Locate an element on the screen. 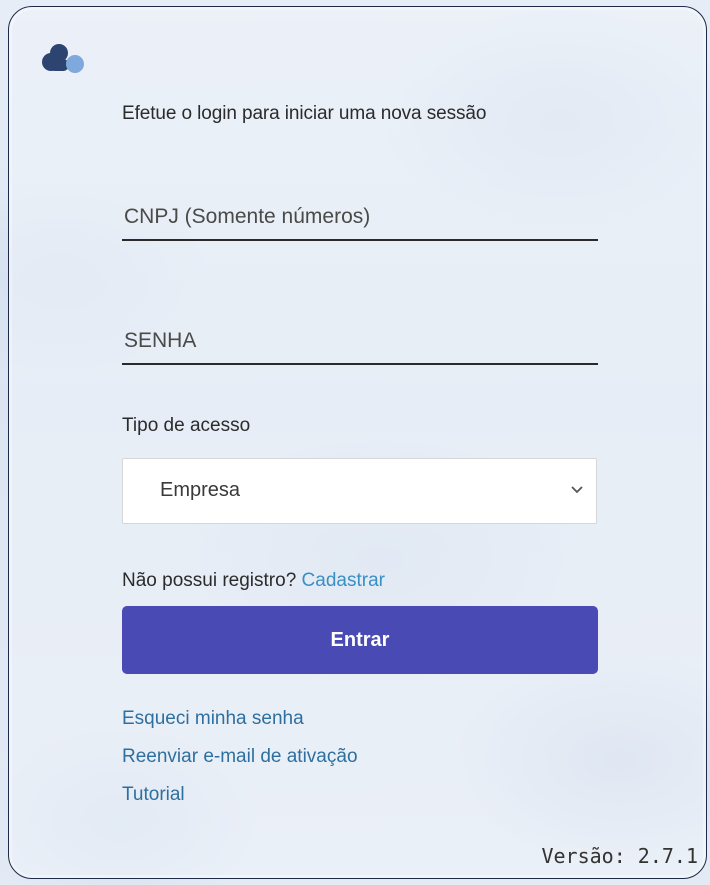  access-type-value: Empresa is located at coordinates (200, 490).